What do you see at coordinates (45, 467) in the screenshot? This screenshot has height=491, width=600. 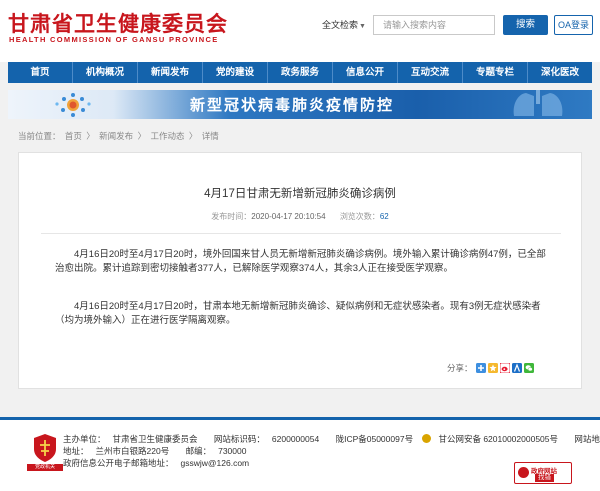 I see `emblem-label: 党政机关` at bounding box center [45, 467].